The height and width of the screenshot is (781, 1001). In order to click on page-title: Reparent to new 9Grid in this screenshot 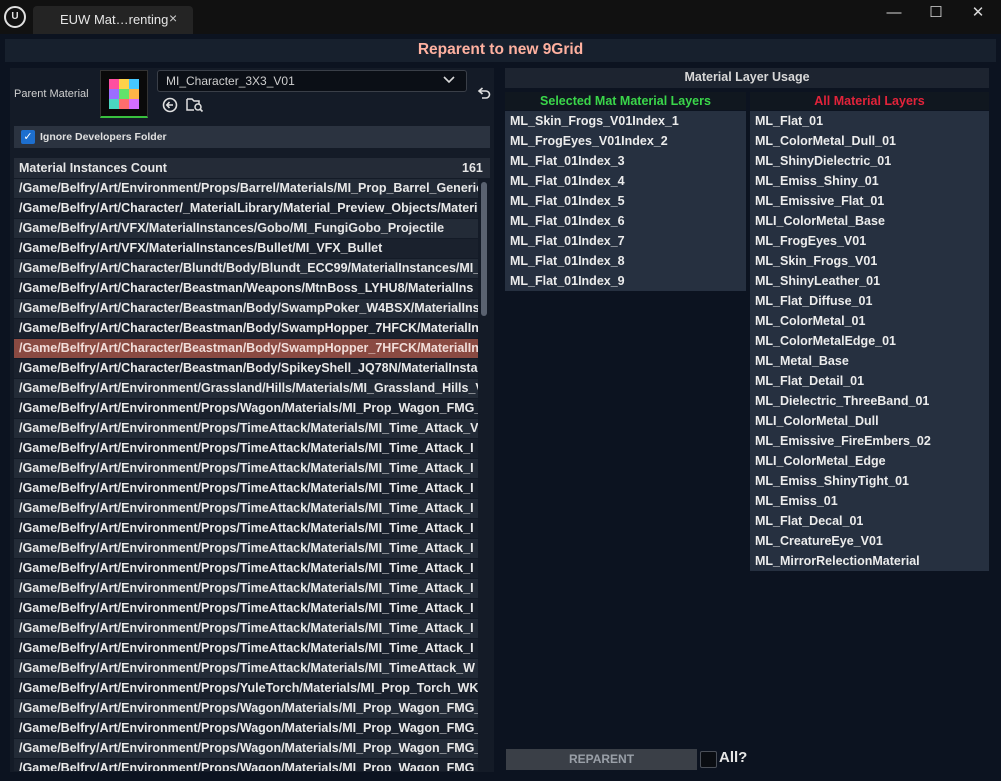, I will do `click(500, 49)`.